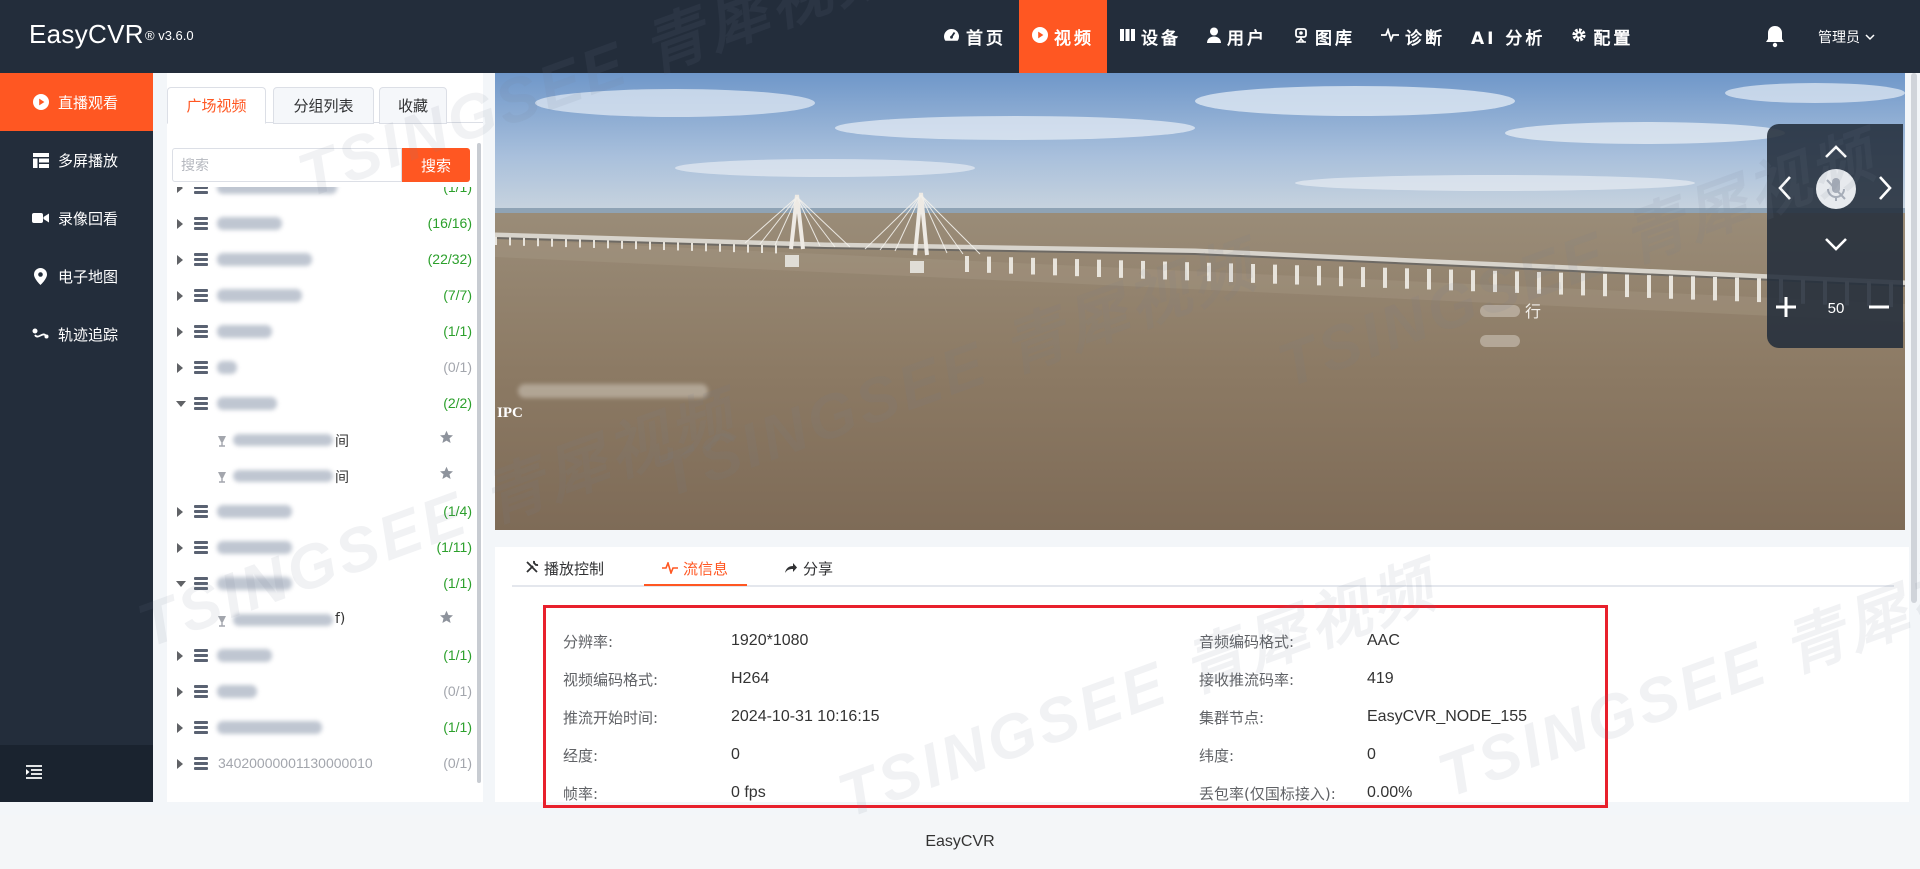 This screenshot has height=869, width=1920. Describe the element at coordinates (1785, 190) in the screenshot. I see `ptz-left-button` at that location.